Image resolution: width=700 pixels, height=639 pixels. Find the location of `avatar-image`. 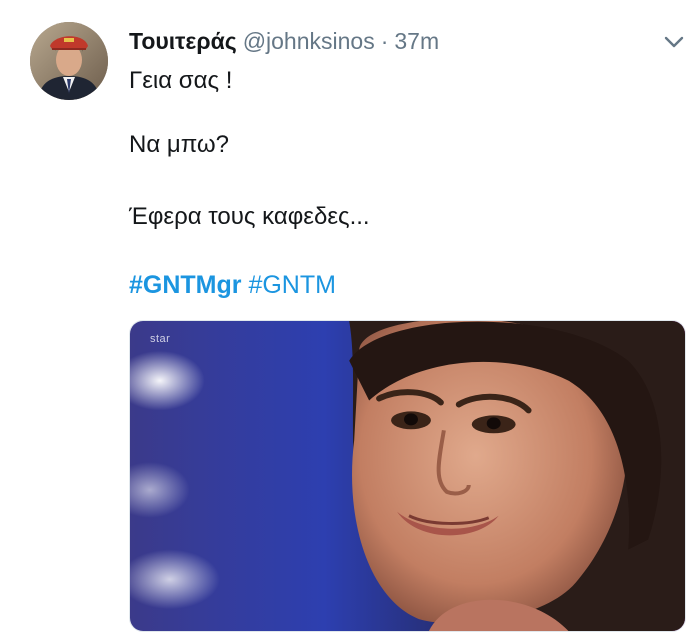

avatar-image is located at coordinates (69, 61).